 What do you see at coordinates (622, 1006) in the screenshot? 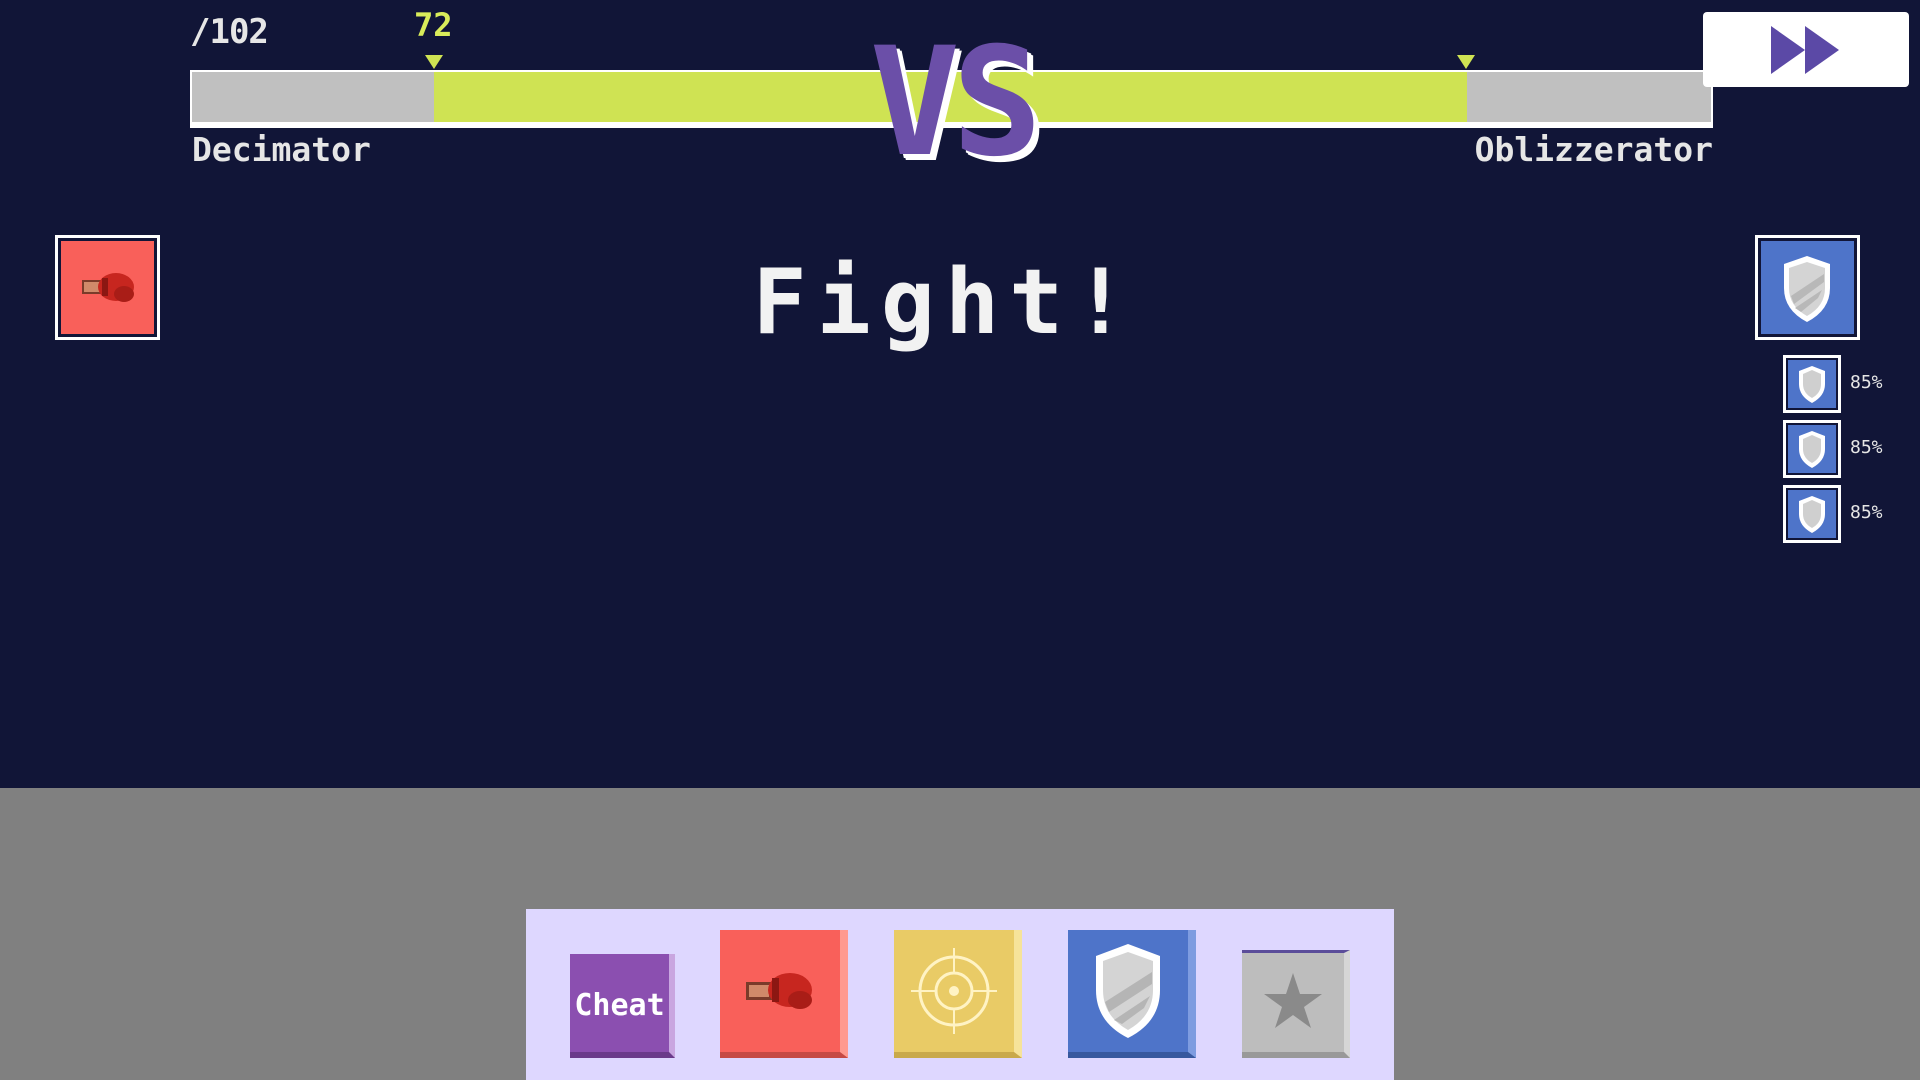
I see `cheat-button: Cheat` at bounding box center [622, 1006].